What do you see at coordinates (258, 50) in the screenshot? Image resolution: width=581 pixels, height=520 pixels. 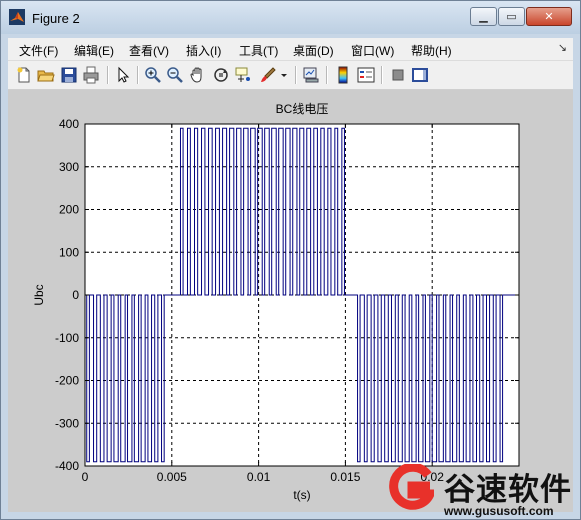 I see `menu-tools: 工具(T)` at bounding box center [258, 50].